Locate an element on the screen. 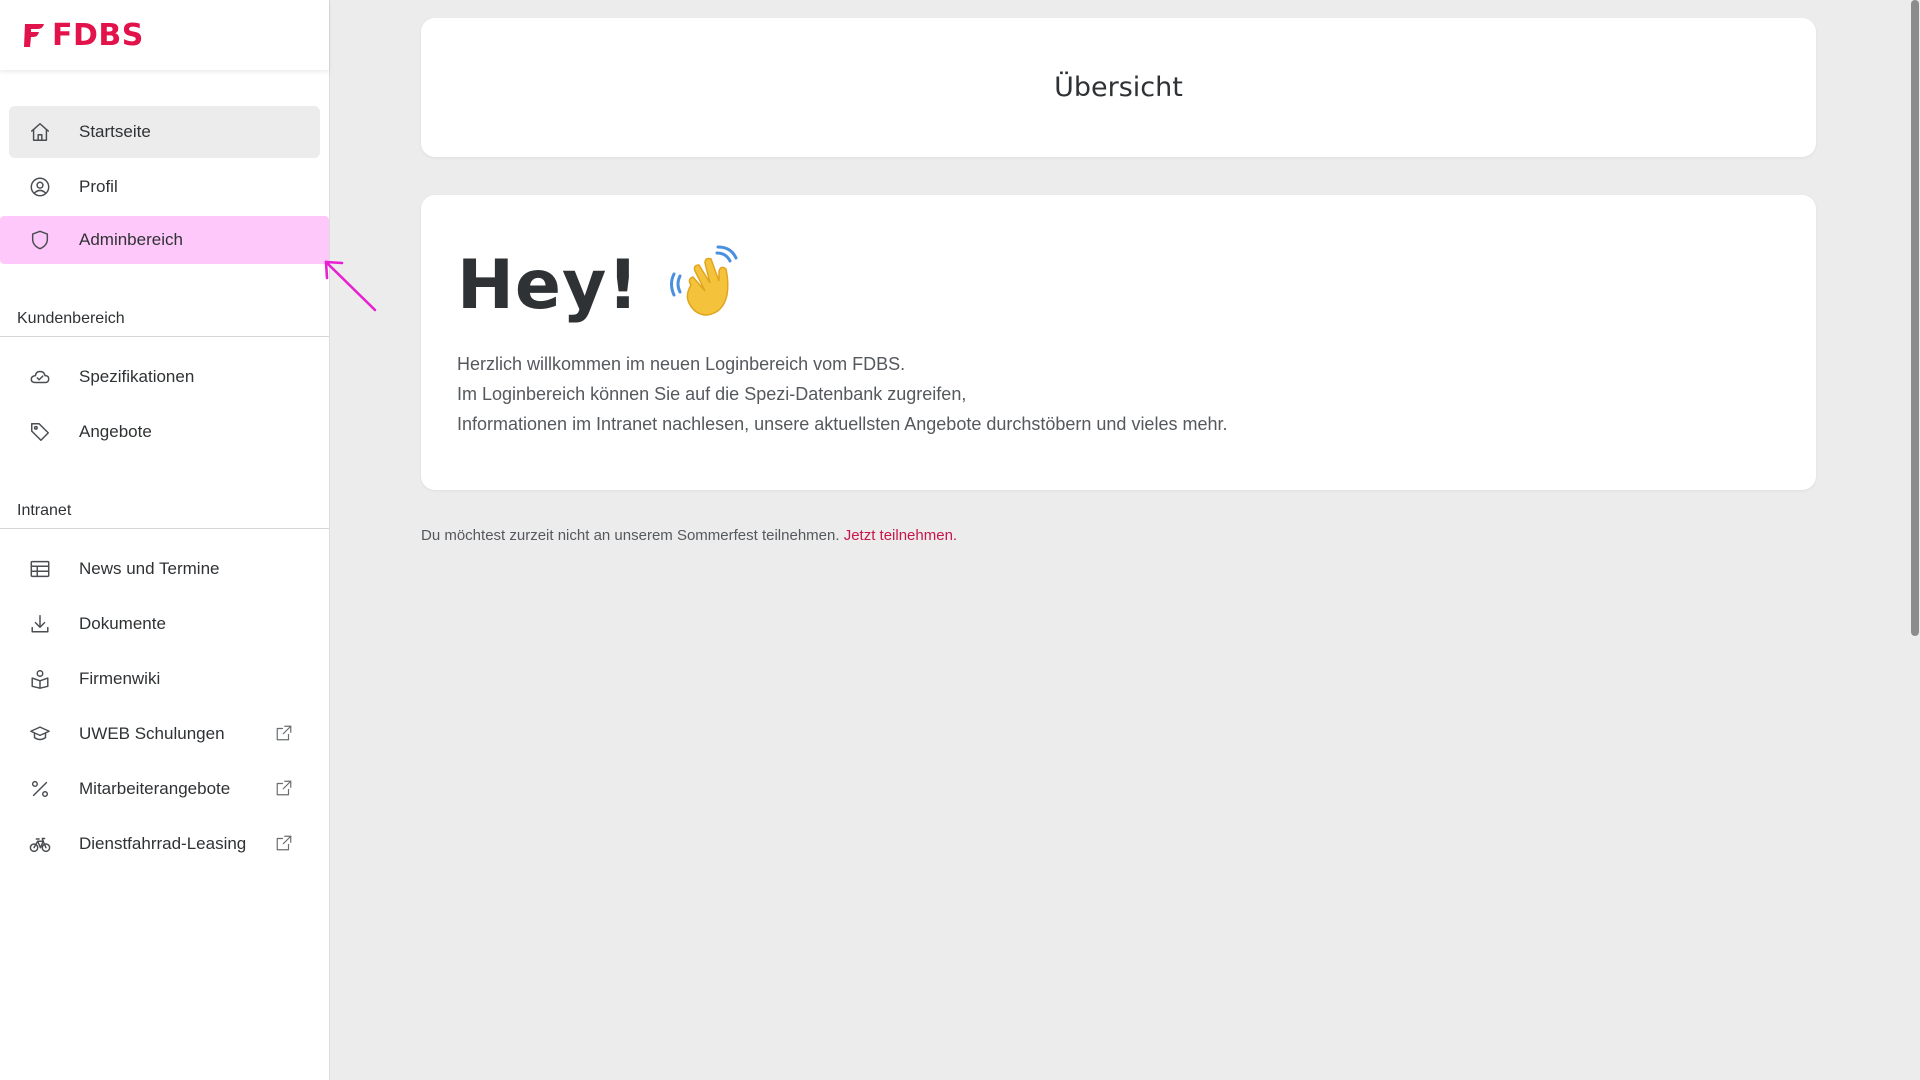 This screenshot has width=1920, height=1080. download-icon is located at coordinates (40, 624).